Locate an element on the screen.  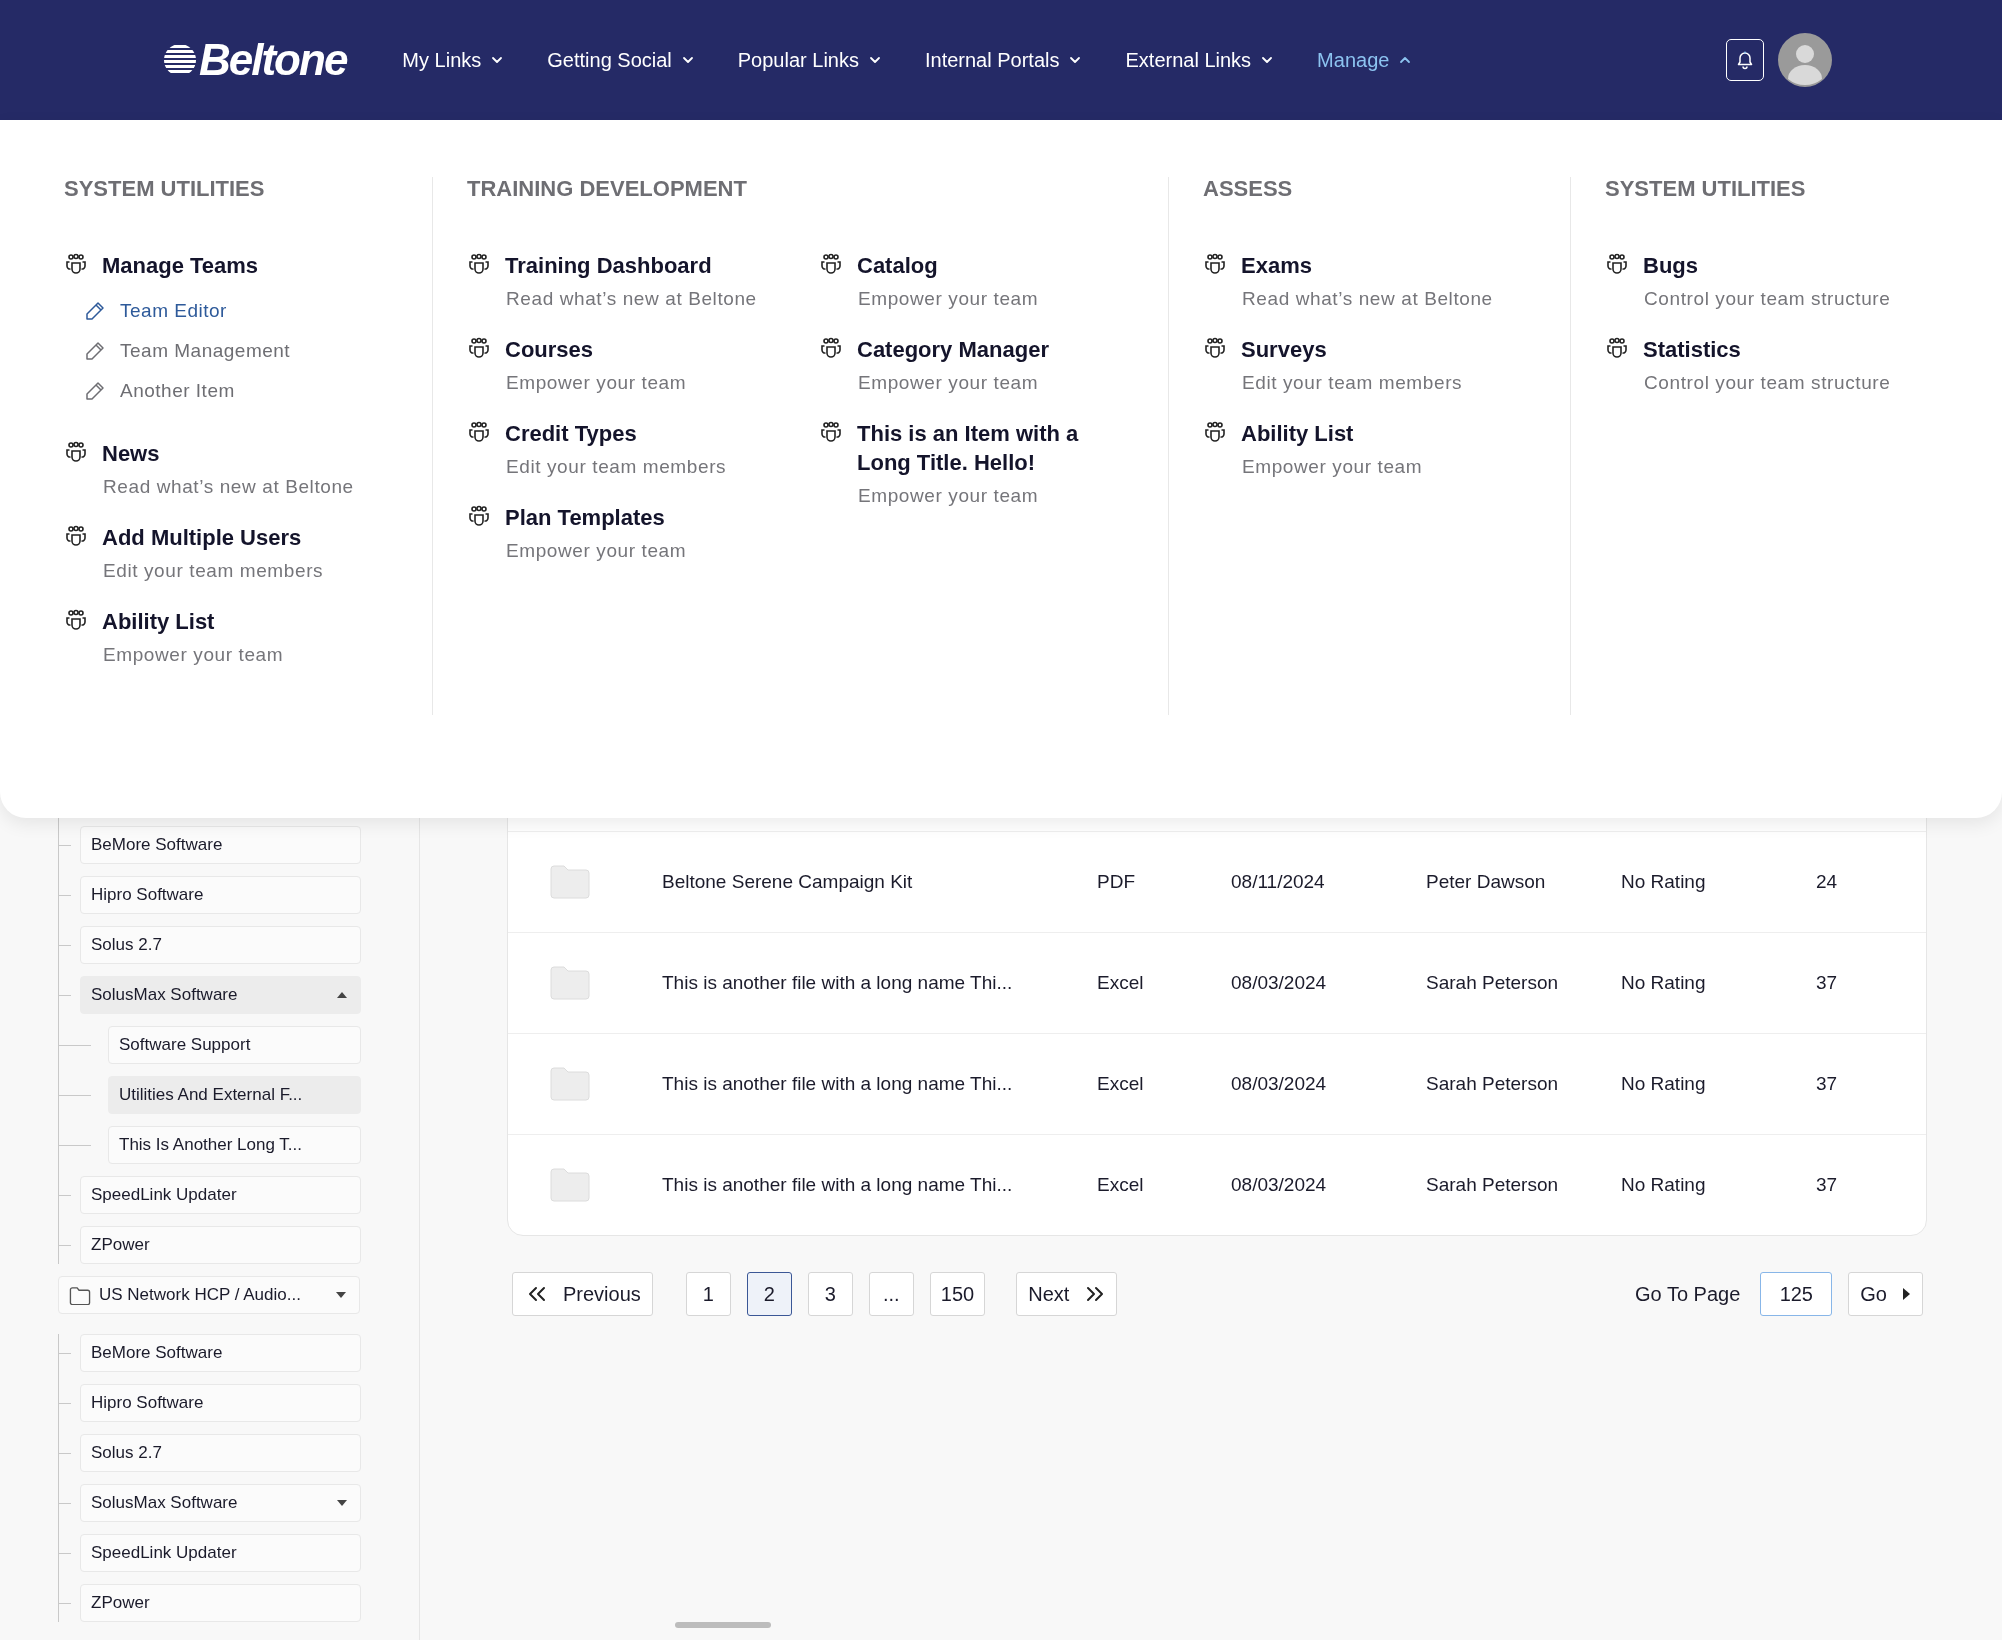
chevron-up-icon is located at coordinates (1405, 60).